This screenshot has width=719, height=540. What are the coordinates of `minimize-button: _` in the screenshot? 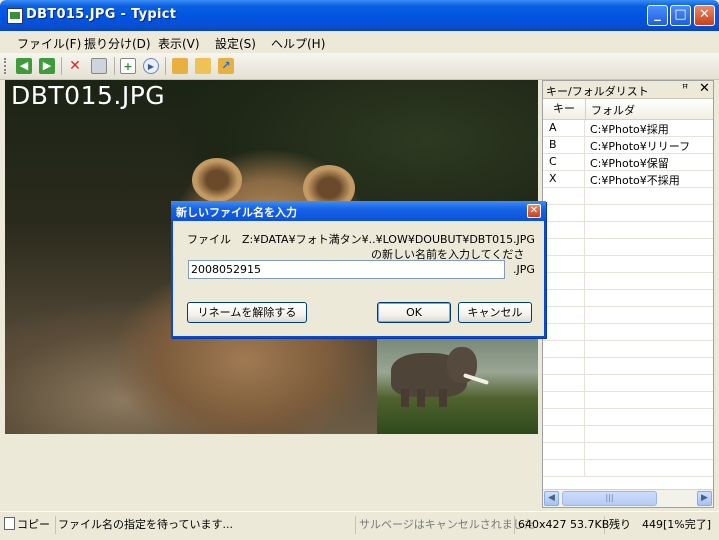 It's located at (657, 15).